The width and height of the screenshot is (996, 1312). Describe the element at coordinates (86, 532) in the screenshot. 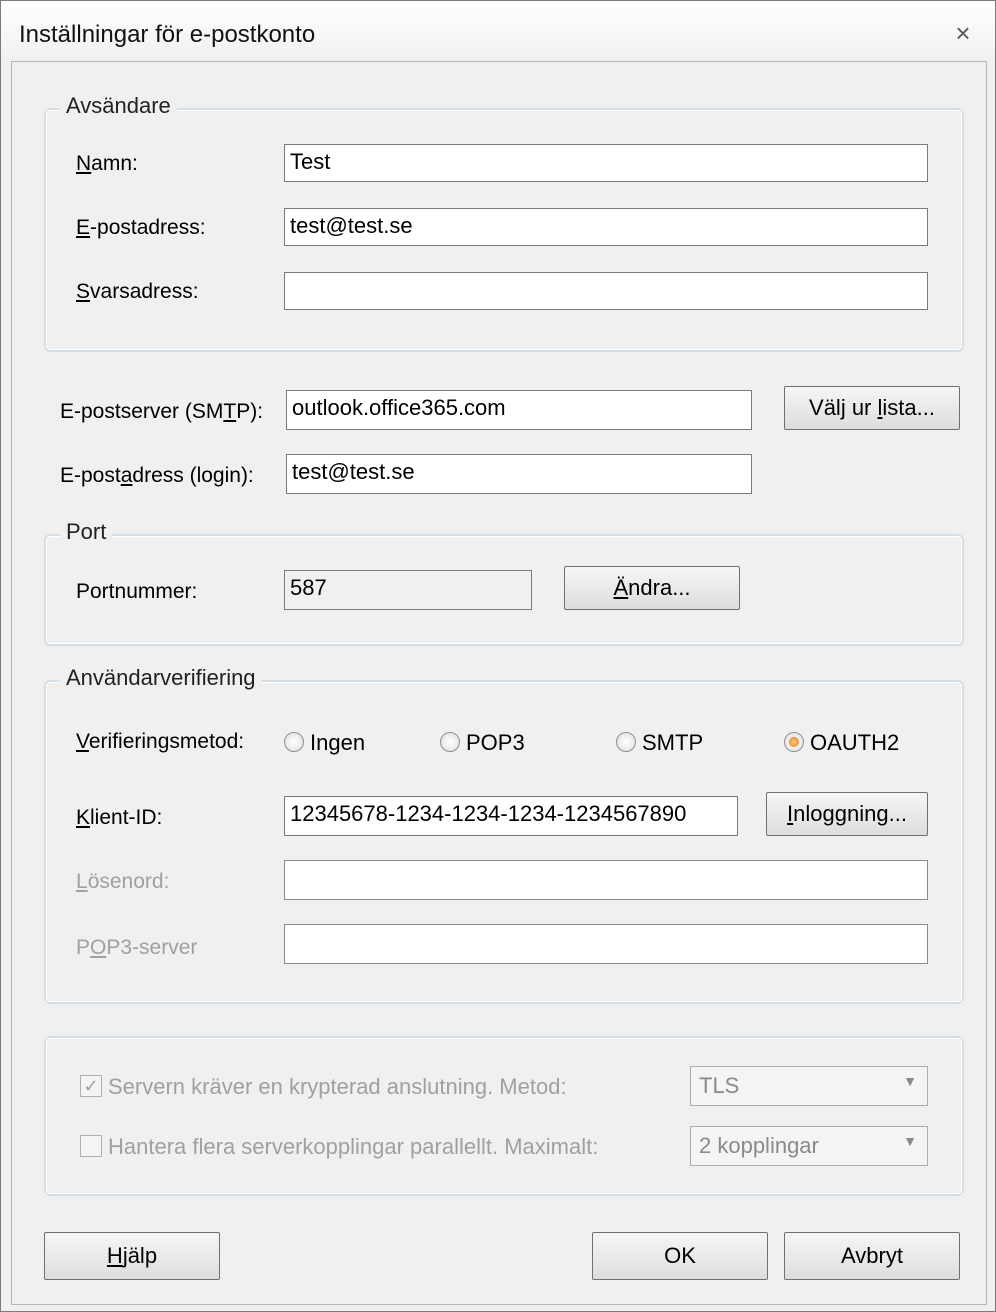

I see `port-group-legend: Port` at that location.